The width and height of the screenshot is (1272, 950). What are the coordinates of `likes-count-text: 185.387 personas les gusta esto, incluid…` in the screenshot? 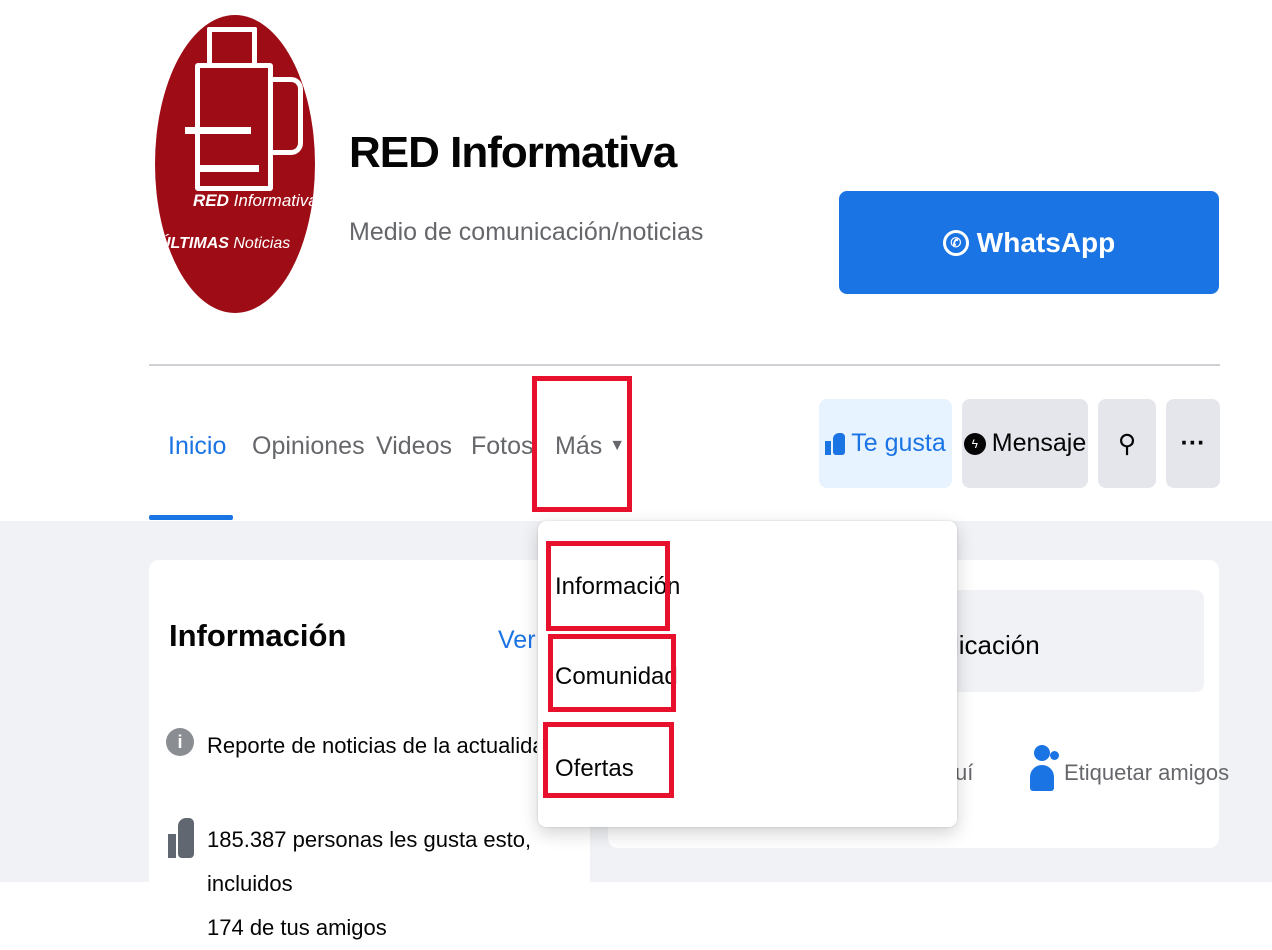 It's located at (369, 883).